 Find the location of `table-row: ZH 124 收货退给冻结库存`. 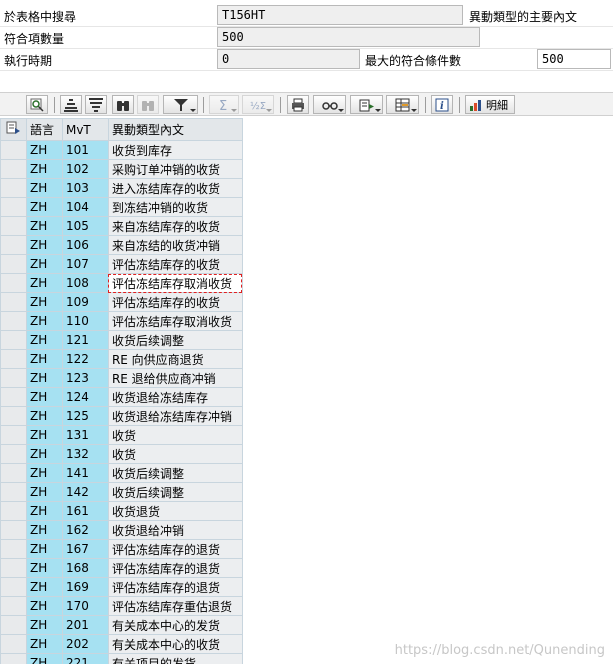

table-row: ZH 124 收货退给冻结库存 is located at coordinates (306, 397).